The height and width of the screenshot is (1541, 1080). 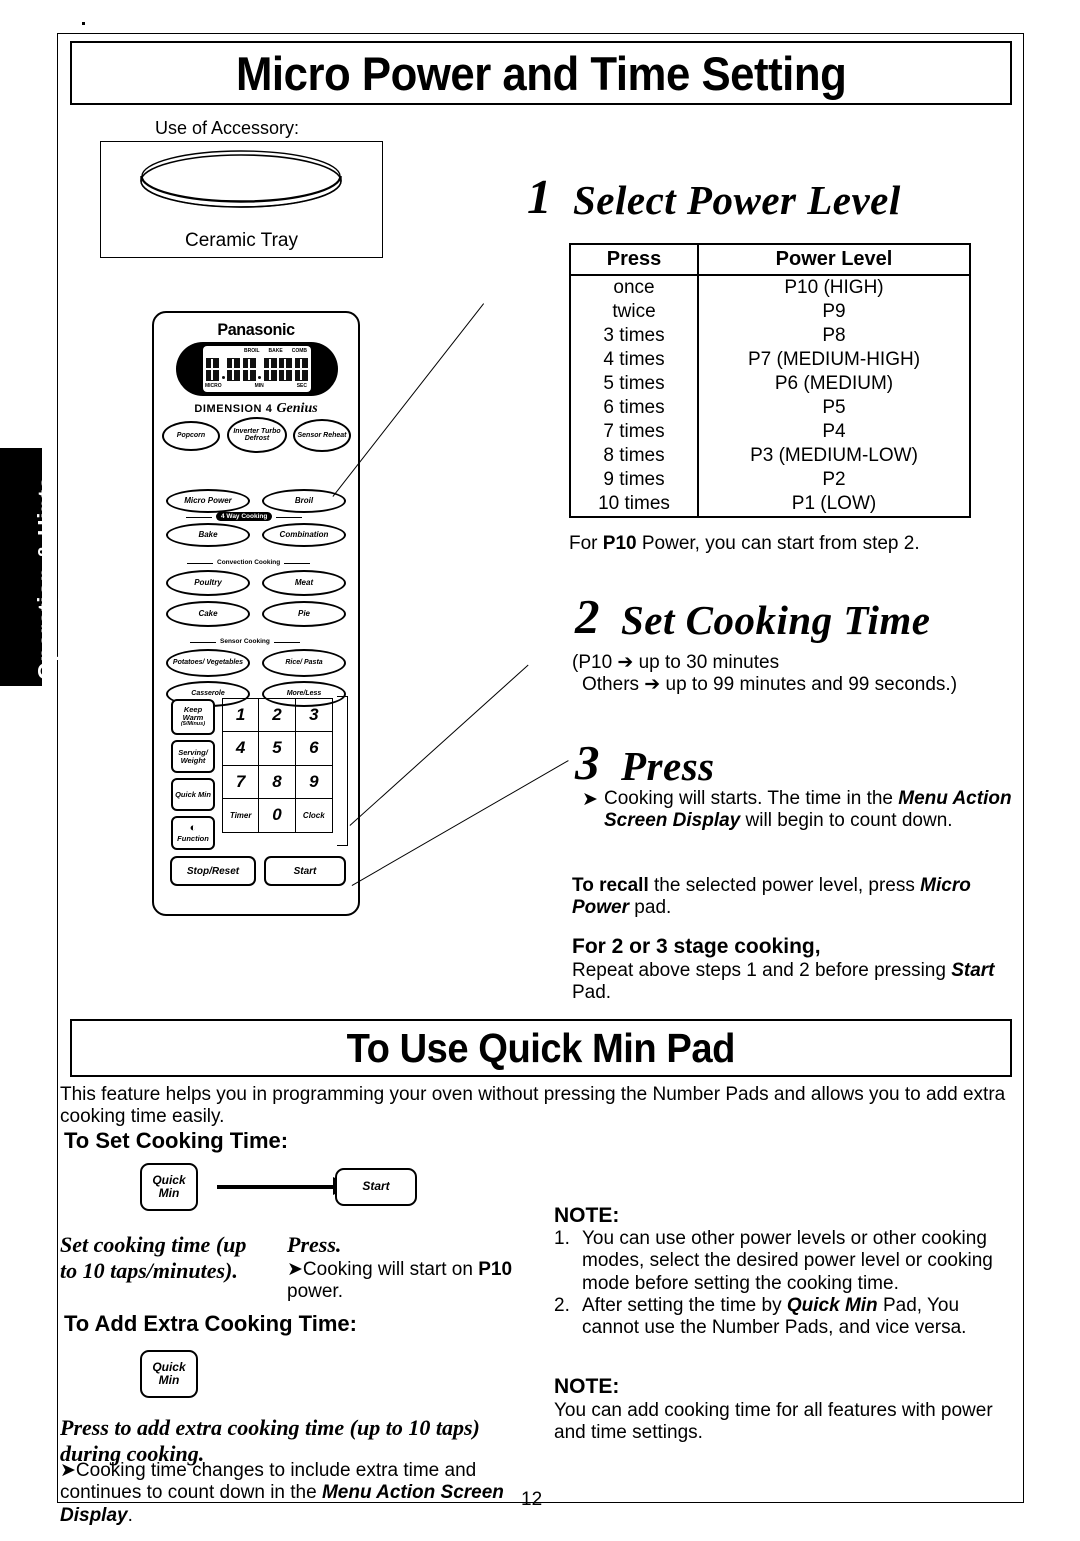 What do you see at coordinates (587, 1386) in the screenshot?
I see `note-2-title: NOTE:` at bounding box center [587, 1386].